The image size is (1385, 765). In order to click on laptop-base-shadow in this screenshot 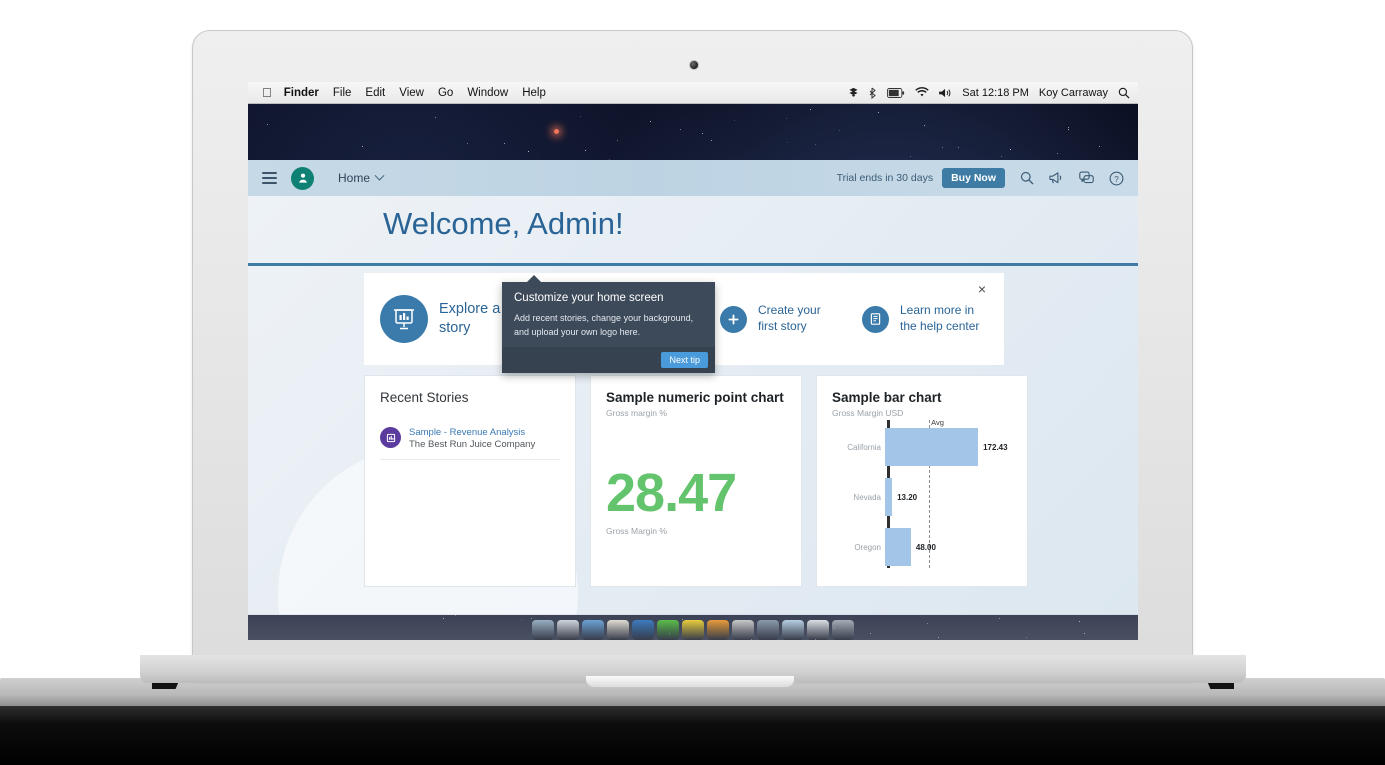, I will do `click(692, 735)`.